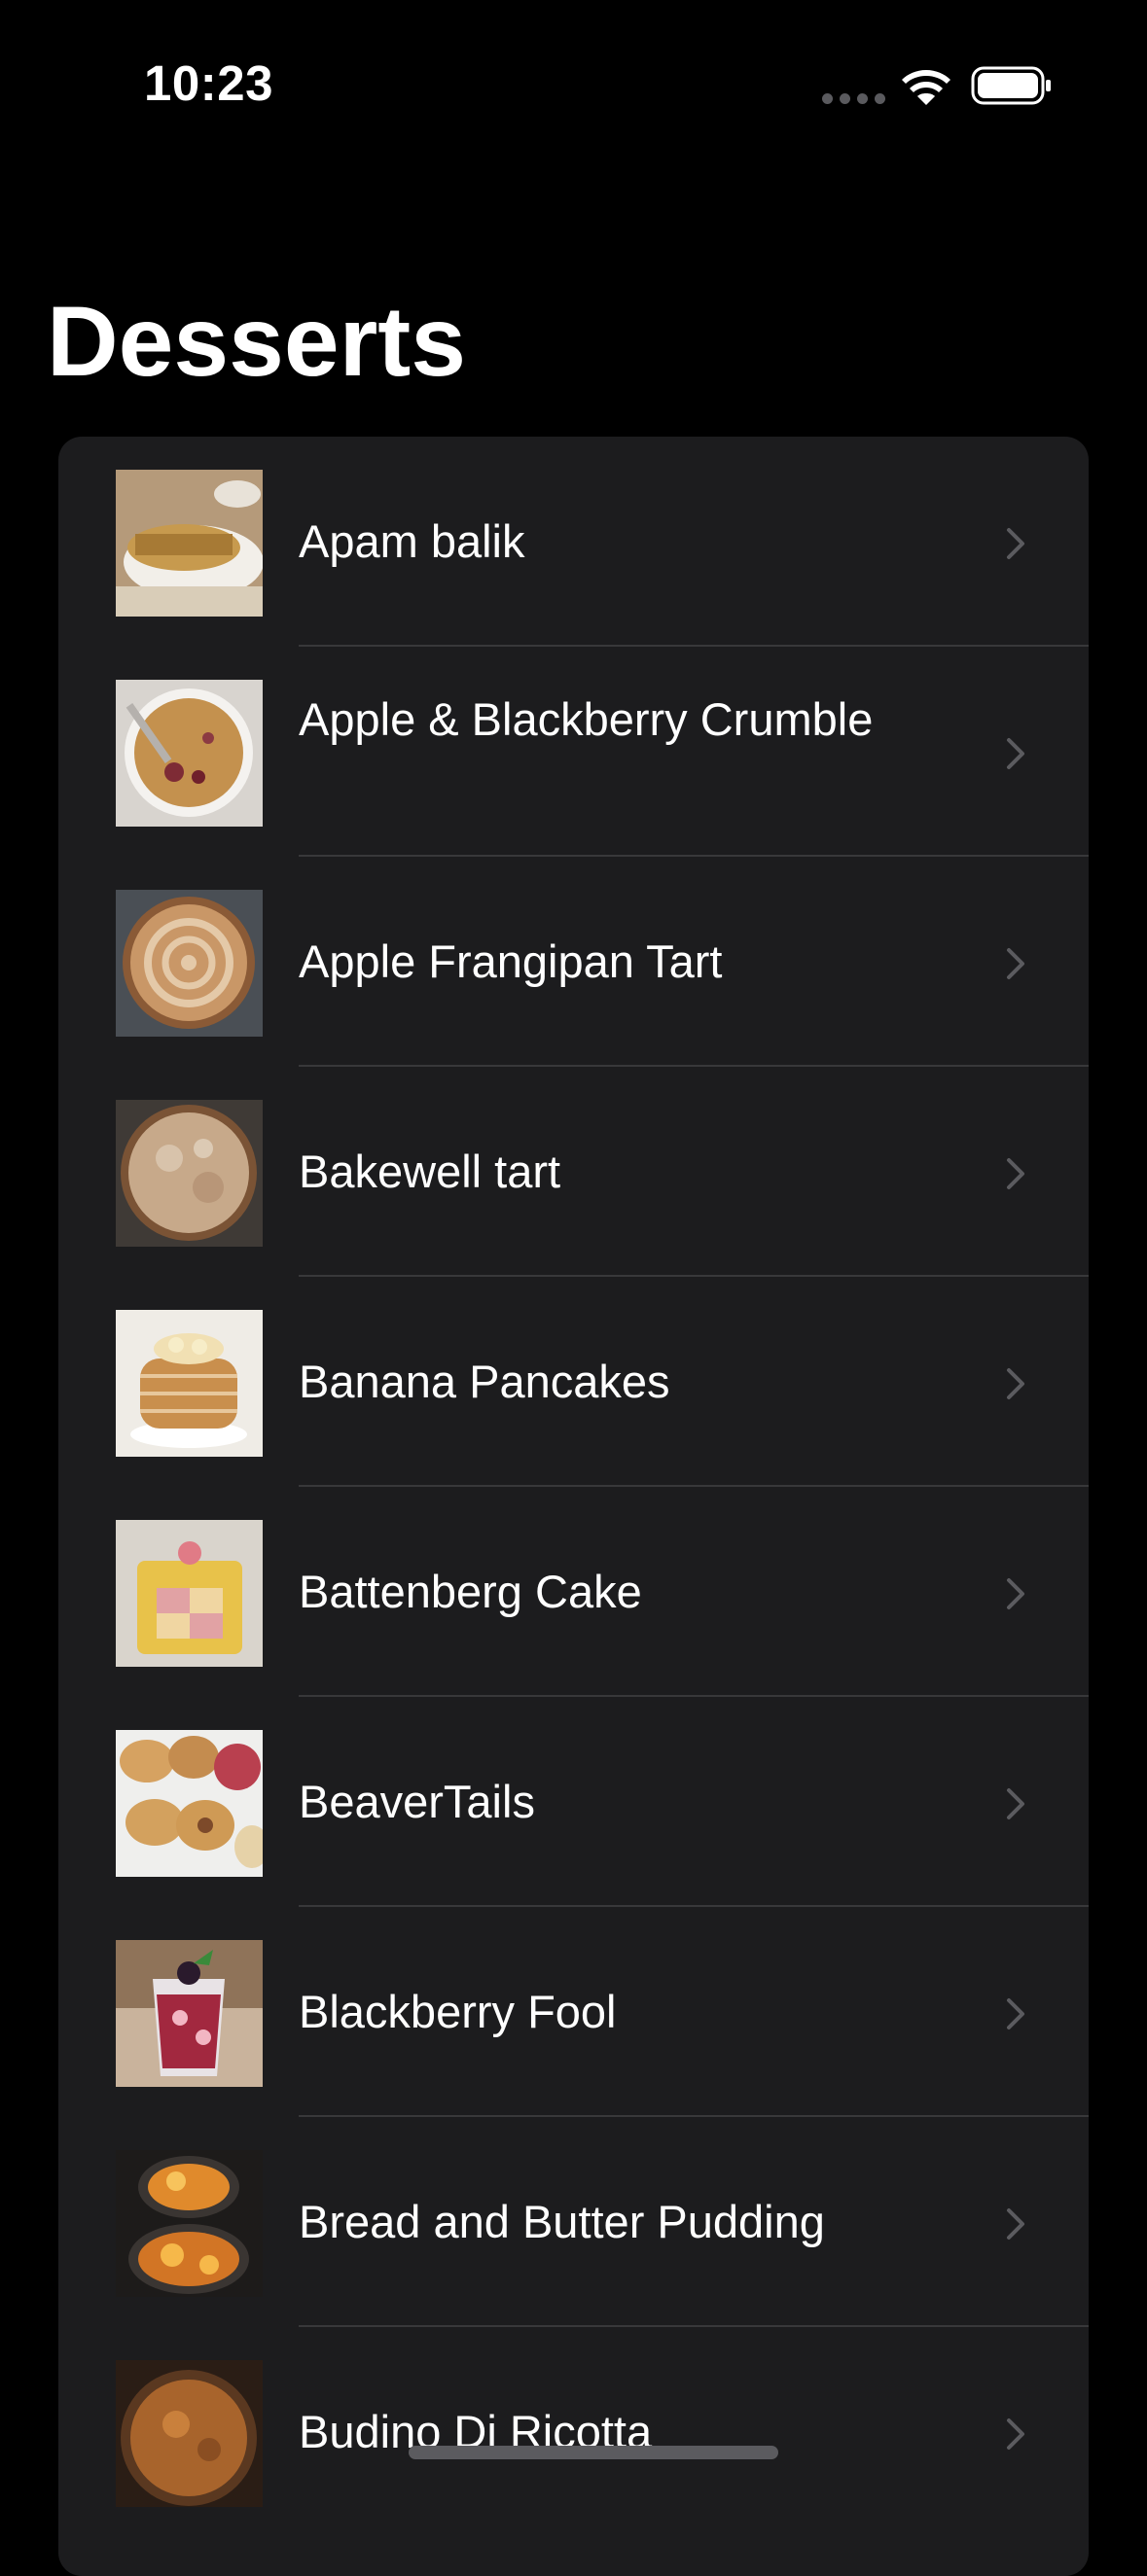 The image size is (1147, 2576). What do you see at coordinates (573, 752) in the screenshot?
I see `list-item-apple-blackberry-crumble: Apple & Blackberry Crumble` at bounding box center [573, 752].